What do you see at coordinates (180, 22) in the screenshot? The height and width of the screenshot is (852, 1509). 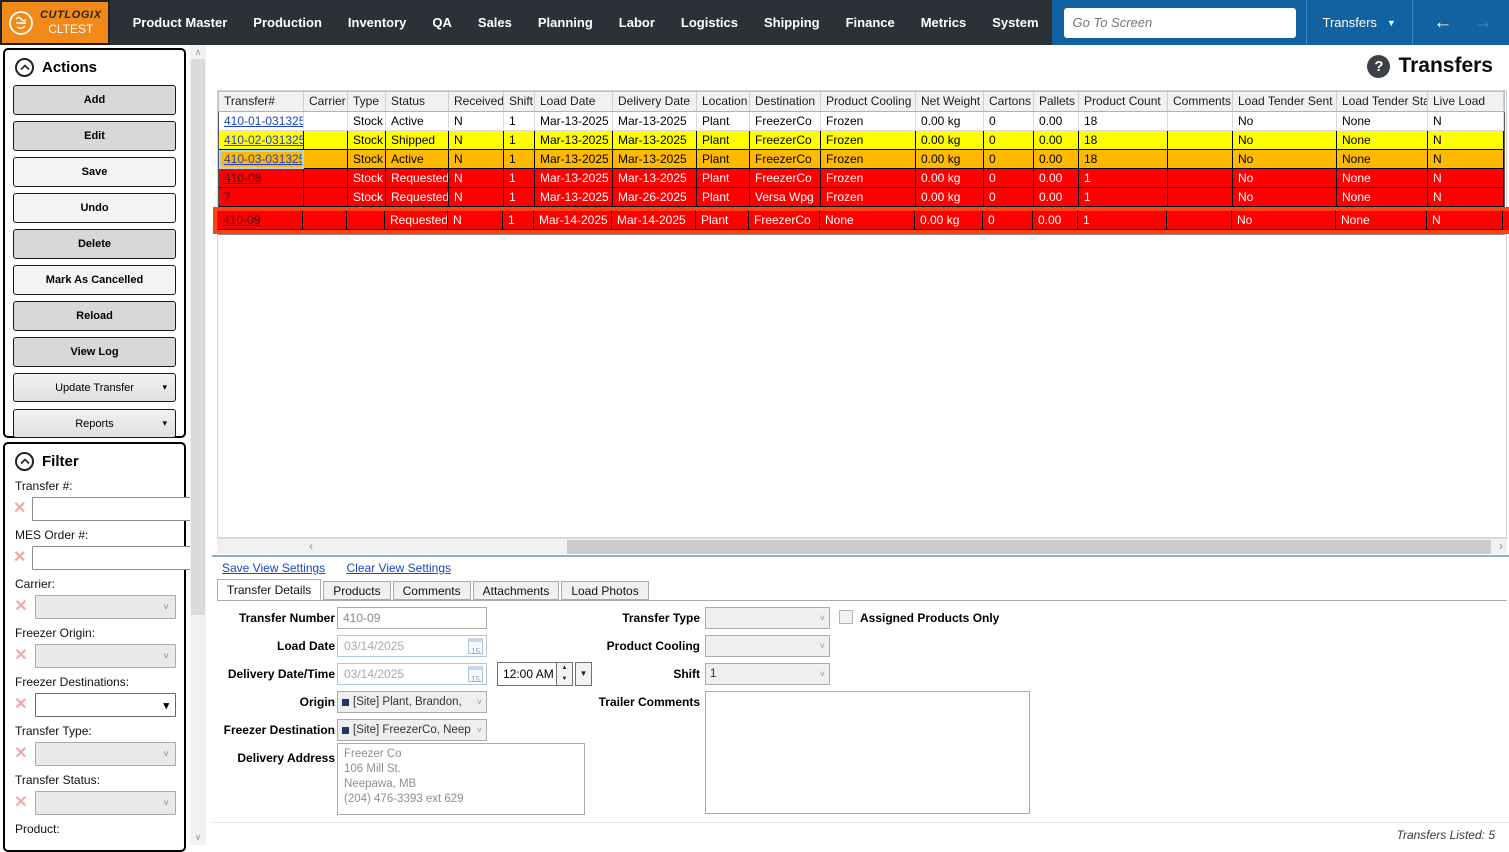 I see `menu-item-product-master: Product Master` at bounding box center [180, 22].